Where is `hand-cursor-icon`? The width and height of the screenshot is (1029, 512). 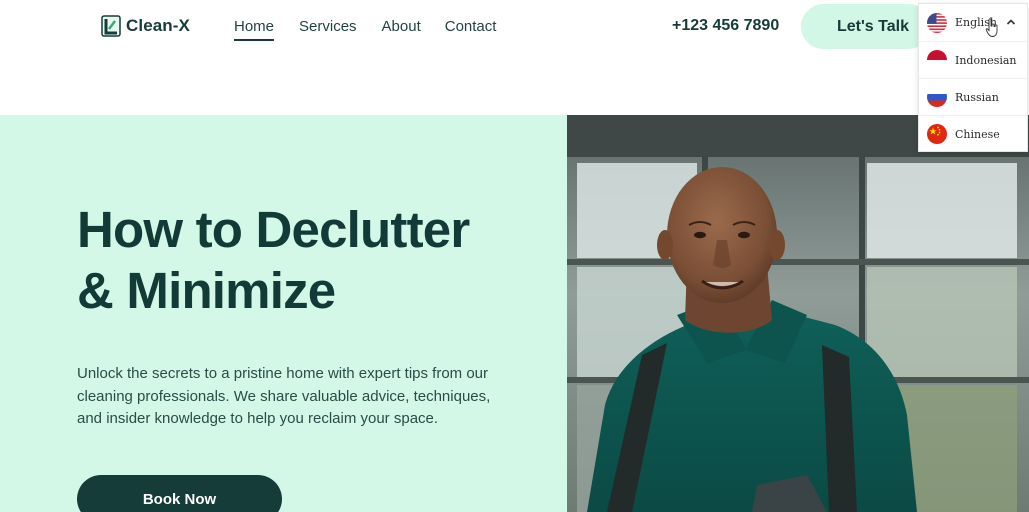 hand-cursor-icon is located at coordinates (991, 27).